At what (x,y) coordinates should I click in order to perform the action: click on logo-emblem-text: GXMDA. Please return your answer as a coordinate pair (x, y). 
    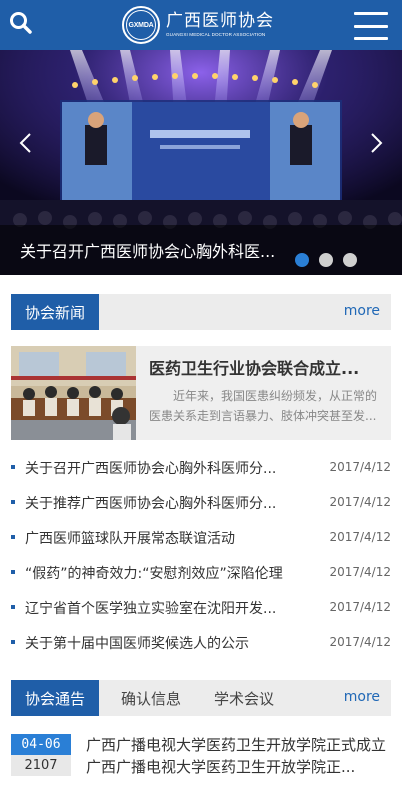
    Looking at the image, I should click on (141, 25).